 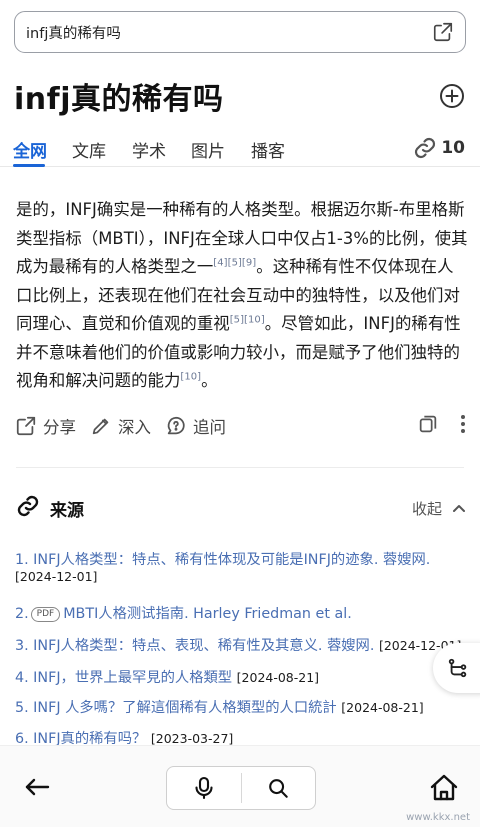 What do you see at coordinates (176, 708) in the screenshot?
I see `source-title: 5. INFJ 人多嗎？了解這個稀有人格類型的人口統計` at bounding box center [176, 708].